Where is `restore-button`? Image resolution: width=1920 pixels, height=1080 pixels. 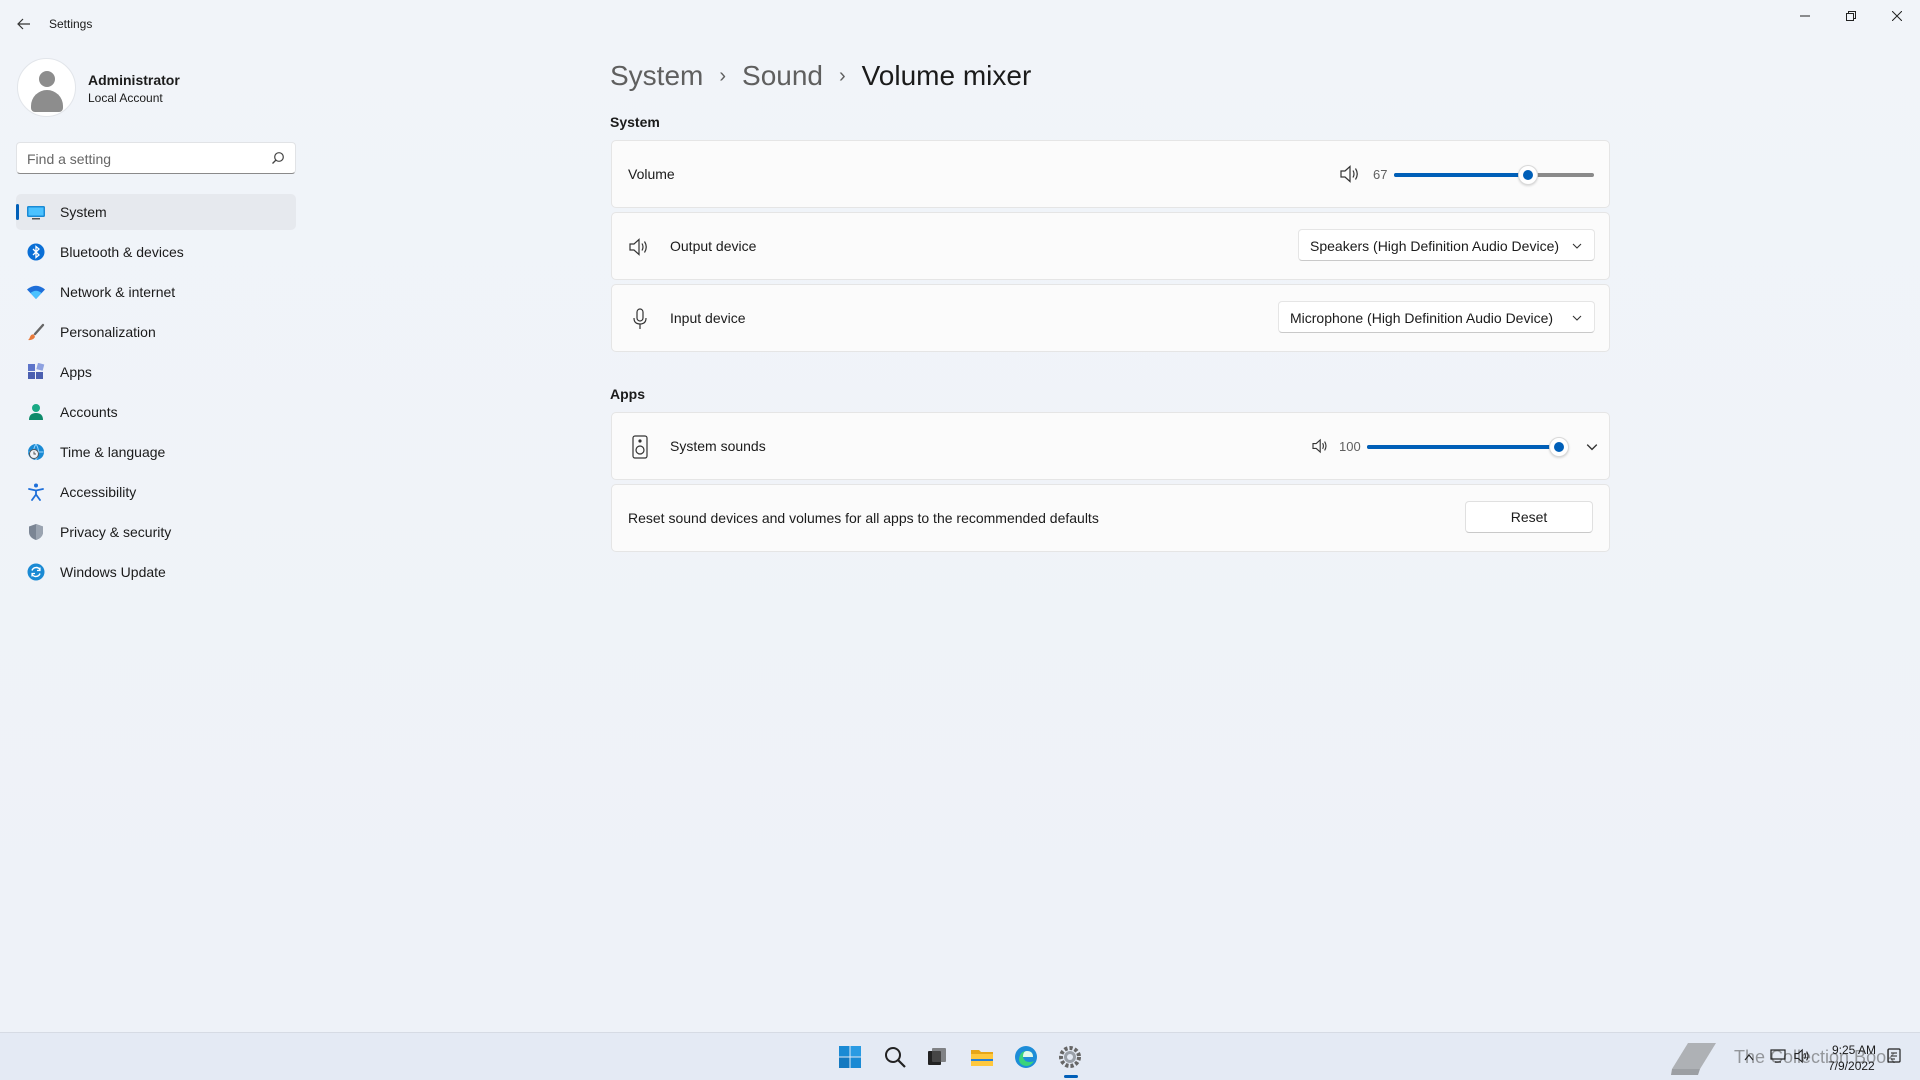 restore-button is located at coordinates (1851, 16).